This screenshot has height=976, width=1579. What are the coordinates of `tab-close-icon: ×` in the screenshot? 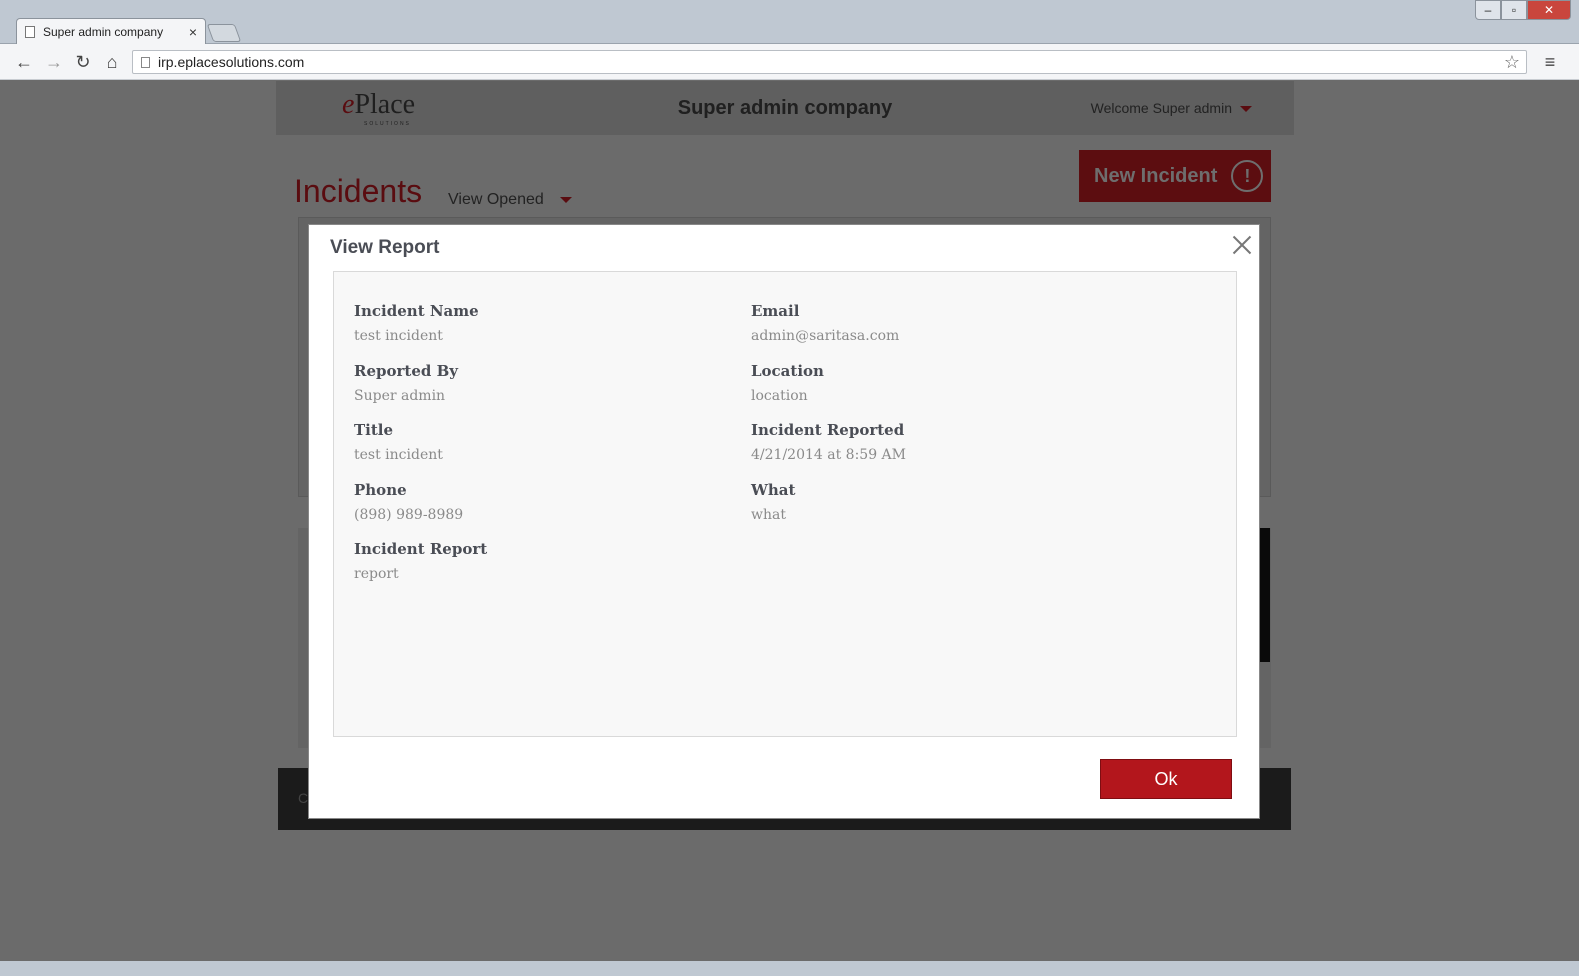 It's located at (193, 32).